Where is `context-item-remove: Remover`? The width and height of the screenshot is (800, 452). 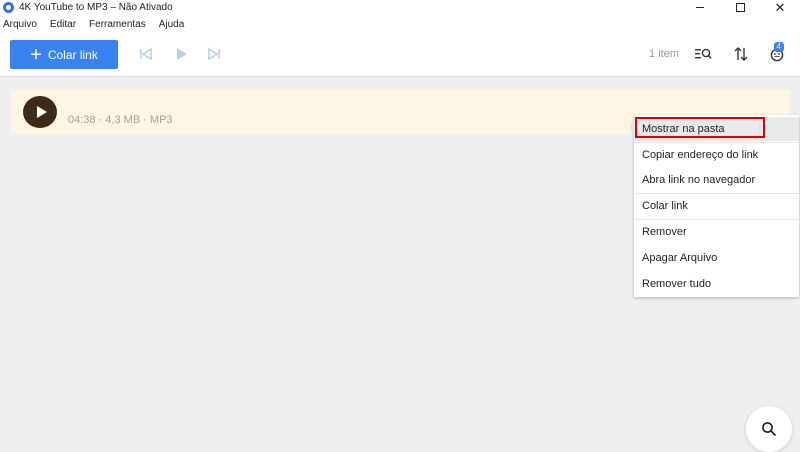
context-item-remove: Remover is located at coordinates (716, 232).